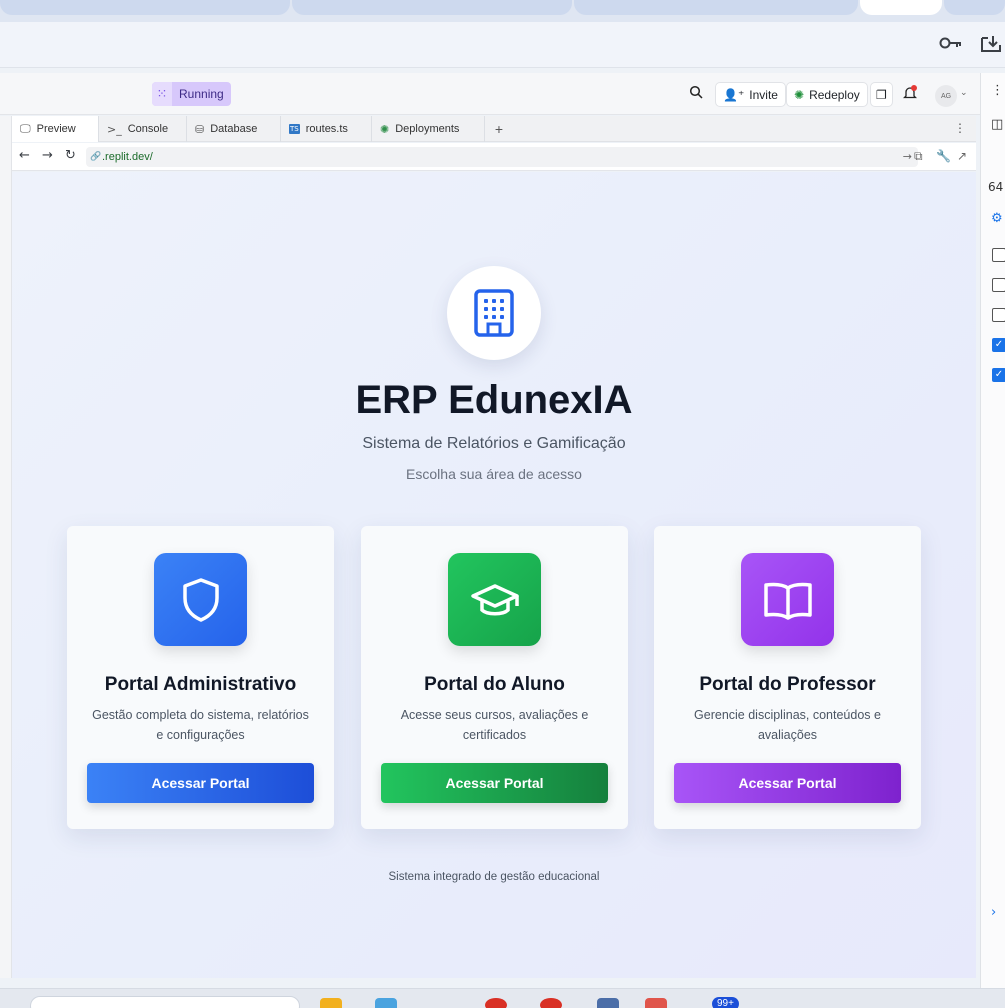  I want to click on deploy-status-icon: ✺, so click(799, 94).